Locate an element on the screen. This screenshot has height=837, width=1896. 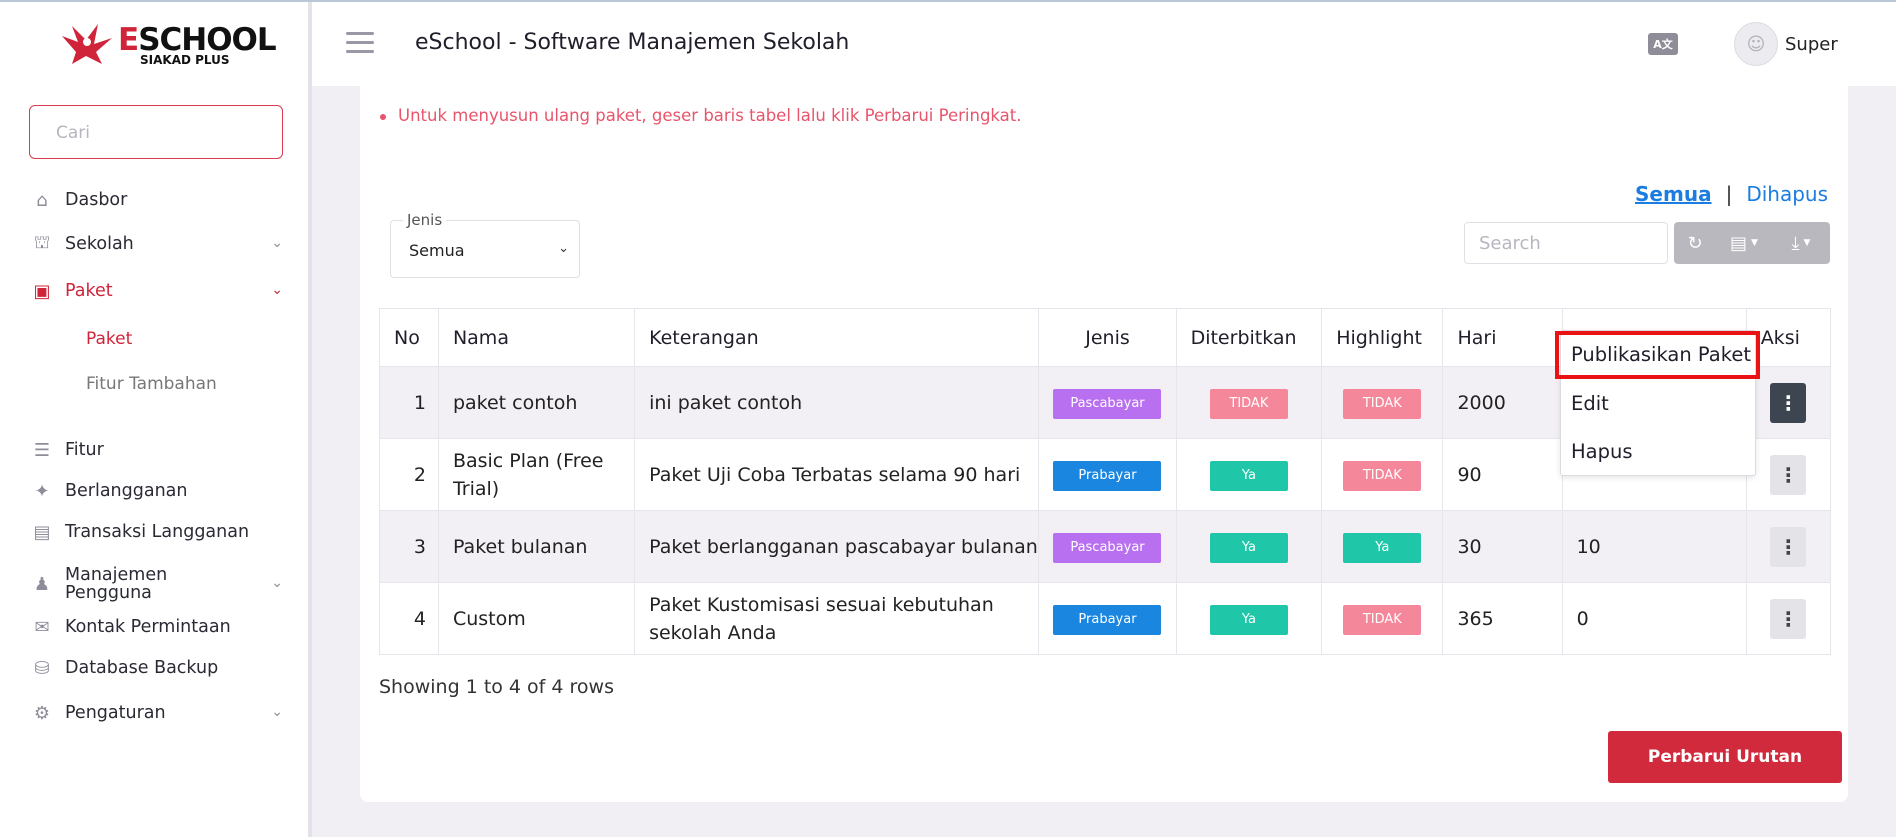
sidebar-item-fitur: ☰ Fitur is located at coordinates (156, 450).